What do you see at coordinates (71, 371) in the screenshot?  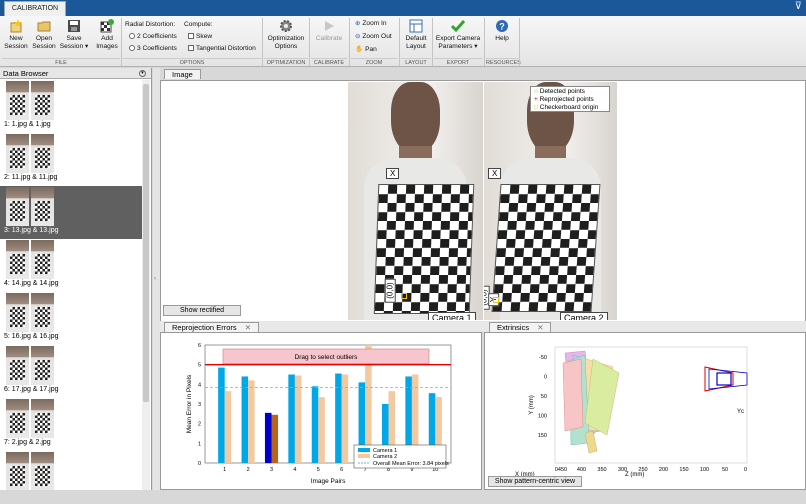 I see `list-item: 6: 17.jpg & 17.jpg` at bounding box center [71, 371].